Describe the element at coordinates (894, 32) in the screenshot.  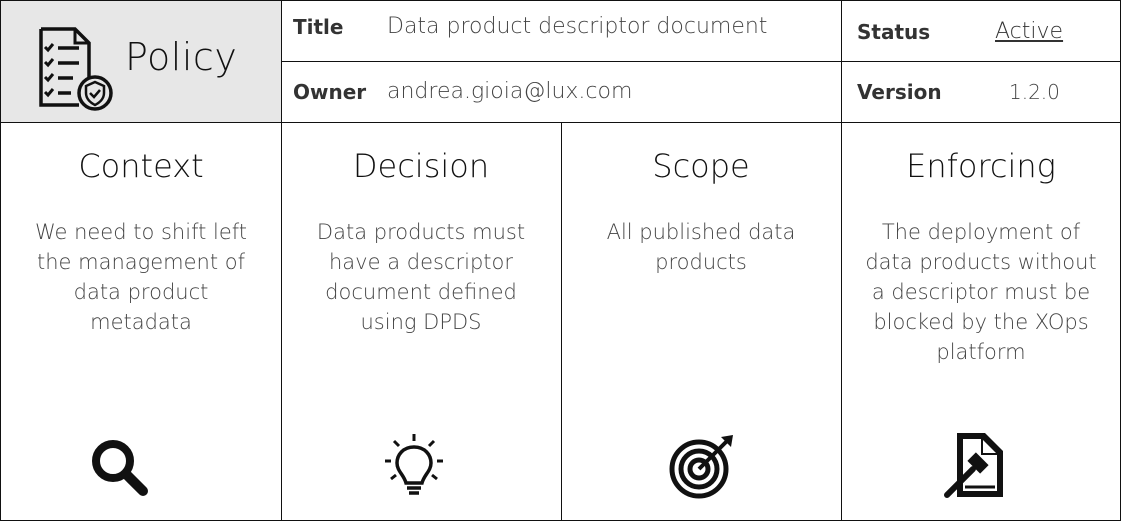
I see `status-label: Status` at that location.